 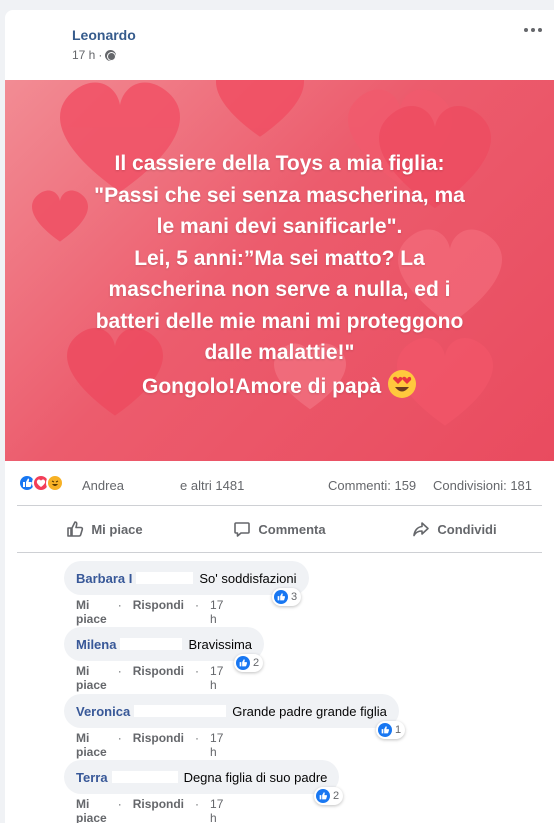 What do you see at coordinates (402, 384) in the screenshot?
I see `heart-eyes-emoji-icon` at bounding box center [402, 384].